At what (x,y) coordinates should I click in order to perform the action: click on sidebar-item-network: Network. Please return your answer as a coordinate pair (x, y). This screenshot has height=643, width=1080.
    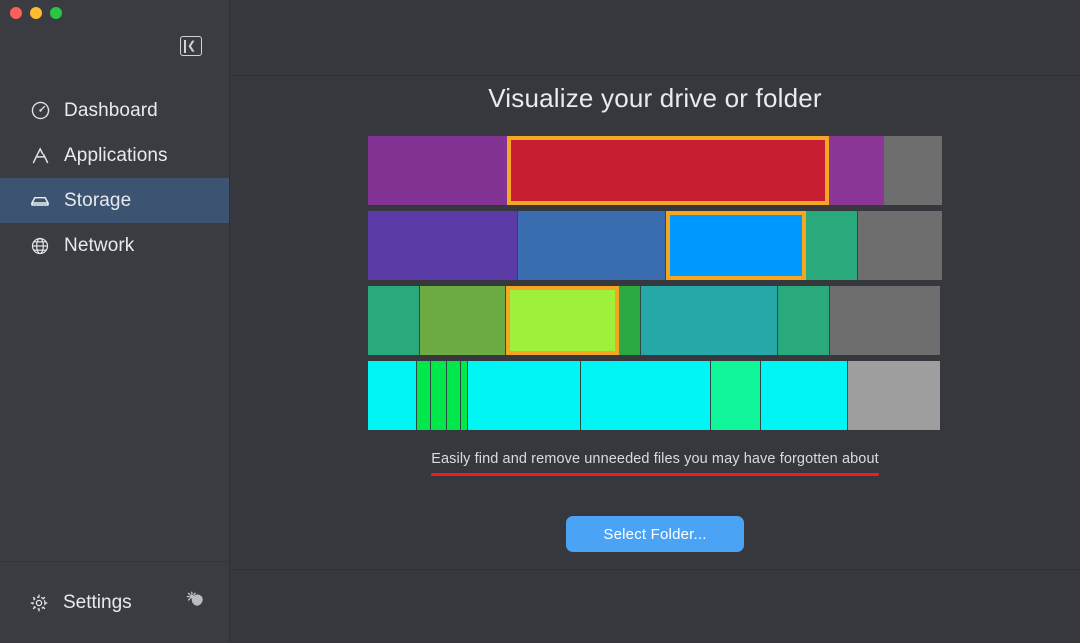
    Looking at the image, I should click on (114, 245).